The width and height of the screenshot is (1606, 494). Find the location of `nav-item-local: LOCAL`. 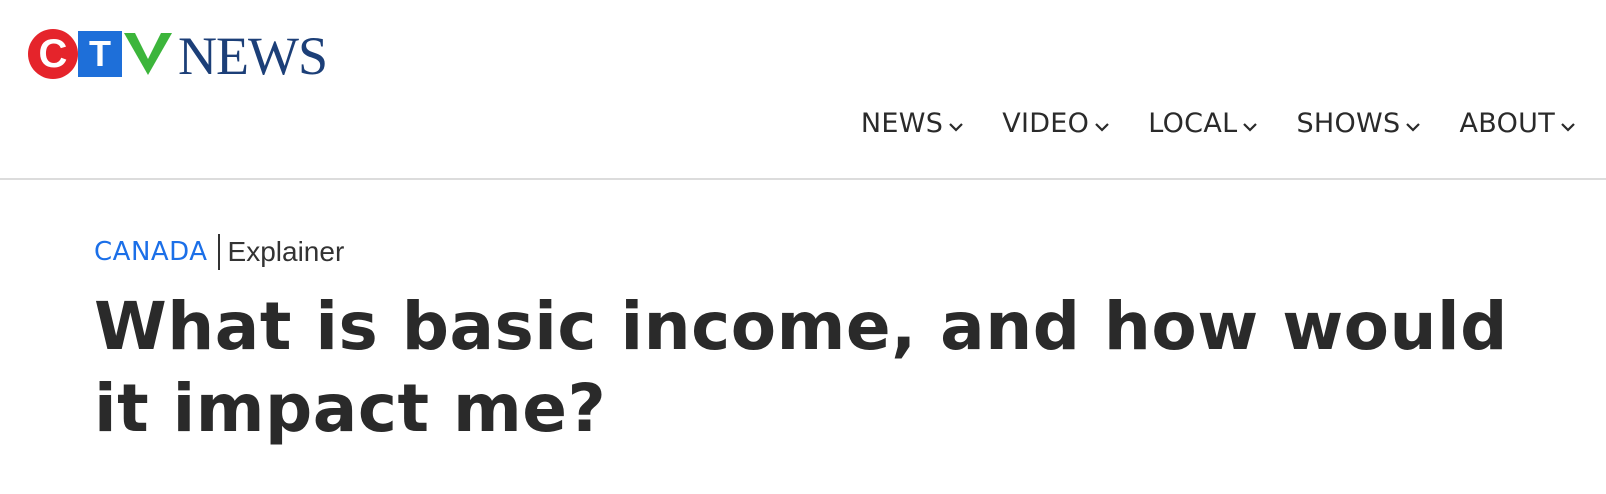

nav-item-local: LOCAL is located at coordinates (1203, 123).